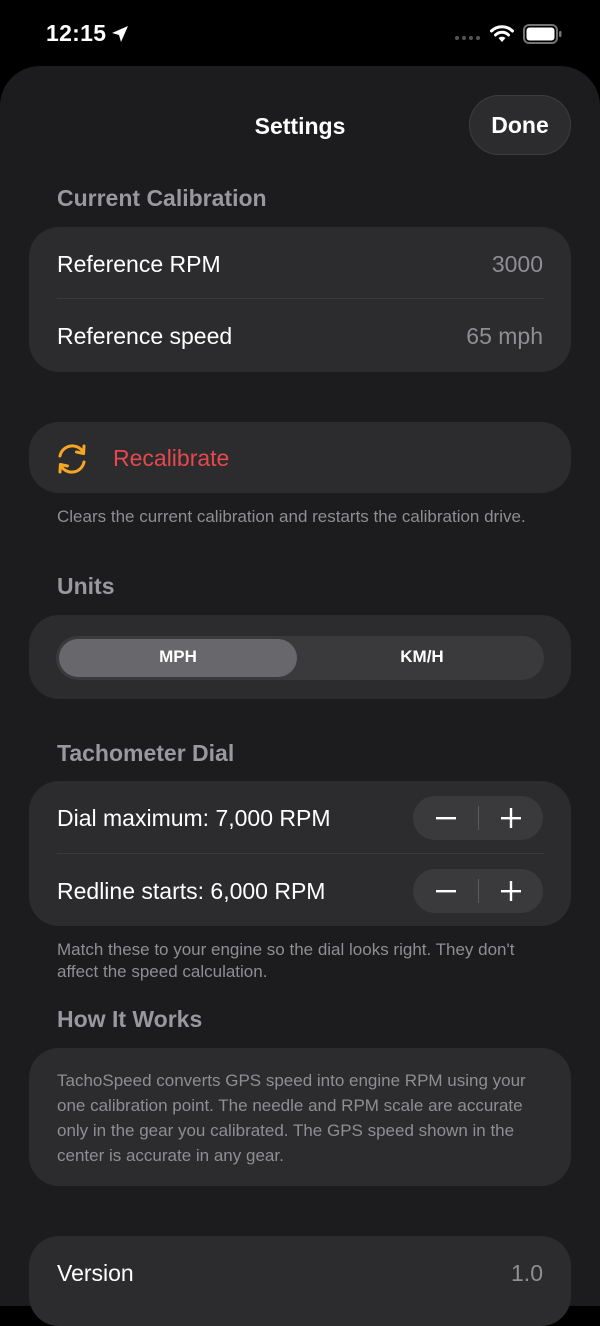 This screenshot has height=1326, width=600. I want to click on redline-label: Redline starts: 6,000 RPM, so click(191, 891).